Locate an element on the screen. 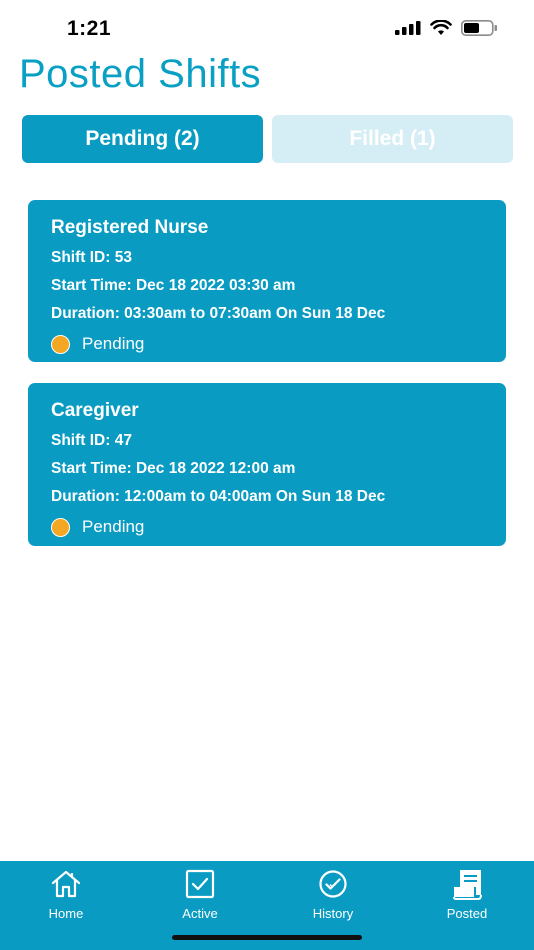 Image resolution: width=534 pixels, height=950 pixels. battery-icon is located at coordinates (479, 28).